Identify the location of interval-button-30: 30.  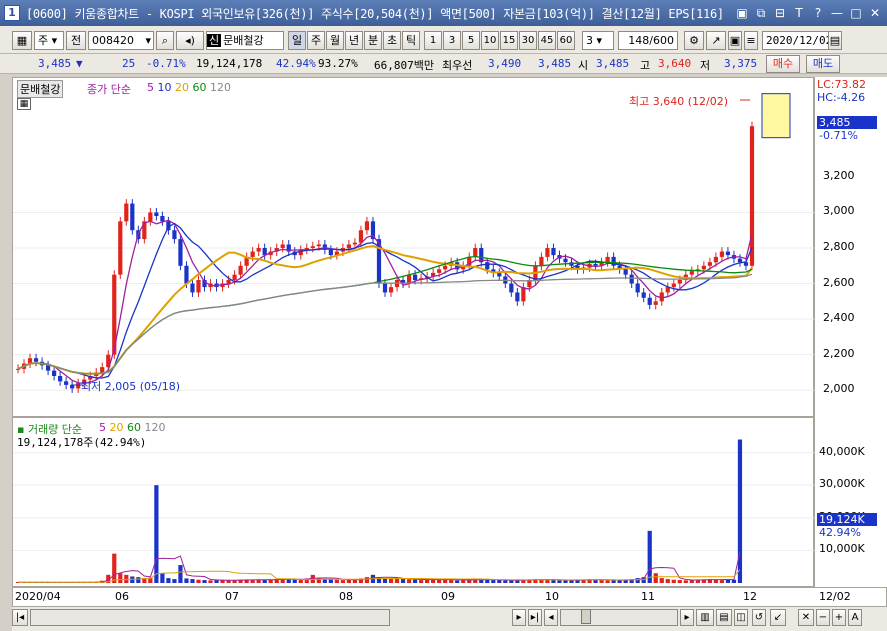
(528, 40).